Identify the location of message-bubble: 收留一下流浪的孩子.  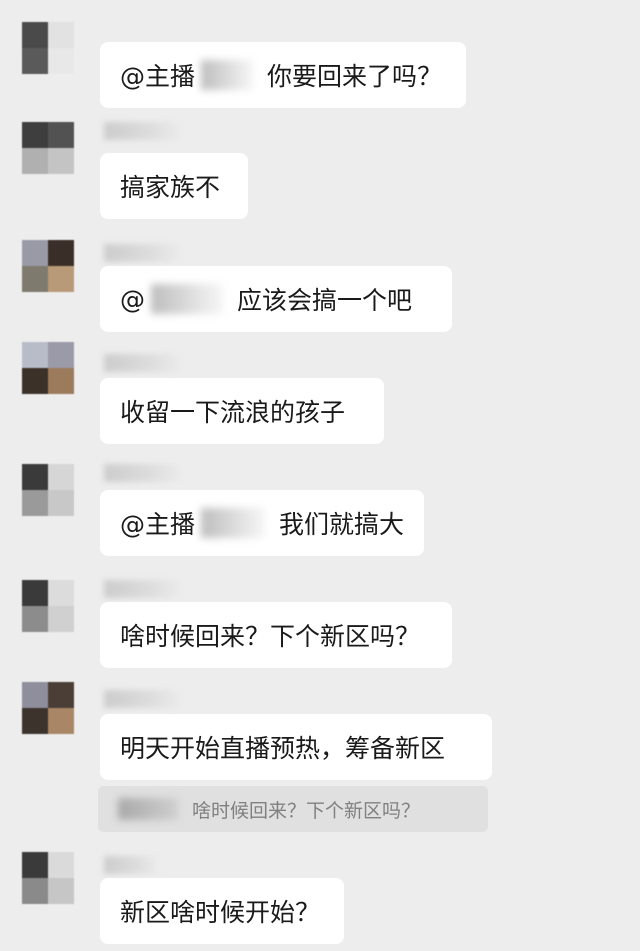
(242, 411).